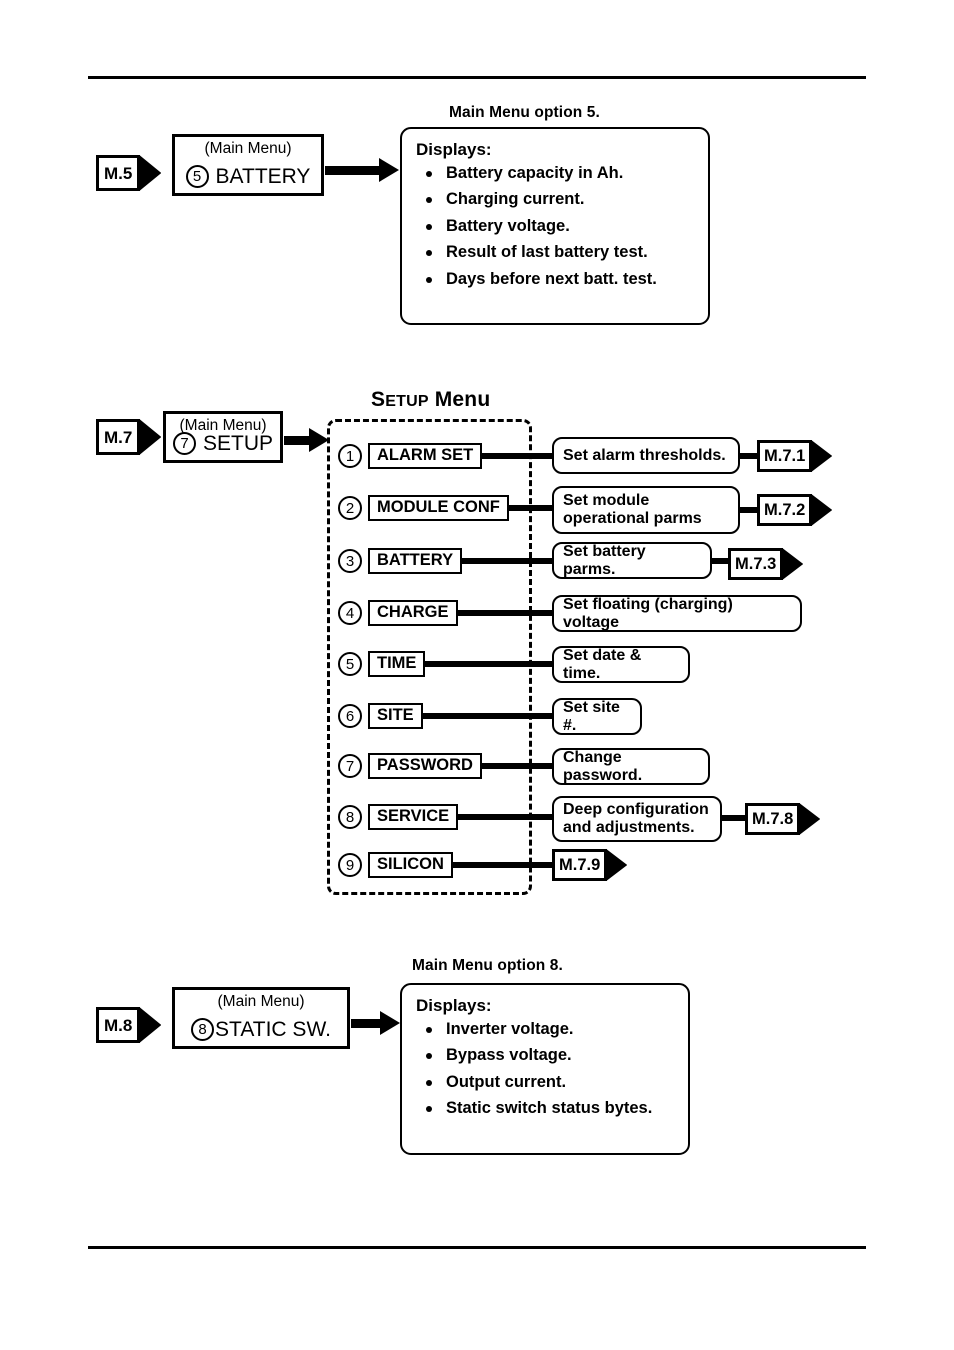 This screenshot has height=1350, width=954. I want to click on list-item: Battery capacity in Ah., so click(555, 173).